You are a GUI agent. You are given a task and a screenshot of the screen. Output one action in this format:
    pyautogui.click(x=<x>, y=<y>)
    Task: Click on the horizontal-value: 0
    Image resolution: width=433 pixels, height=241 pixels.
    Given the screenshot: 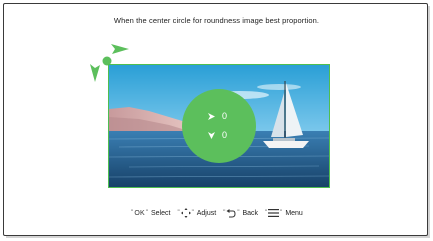 What is the action you would take?
    pyautogui.click(x=225, y=116)
    